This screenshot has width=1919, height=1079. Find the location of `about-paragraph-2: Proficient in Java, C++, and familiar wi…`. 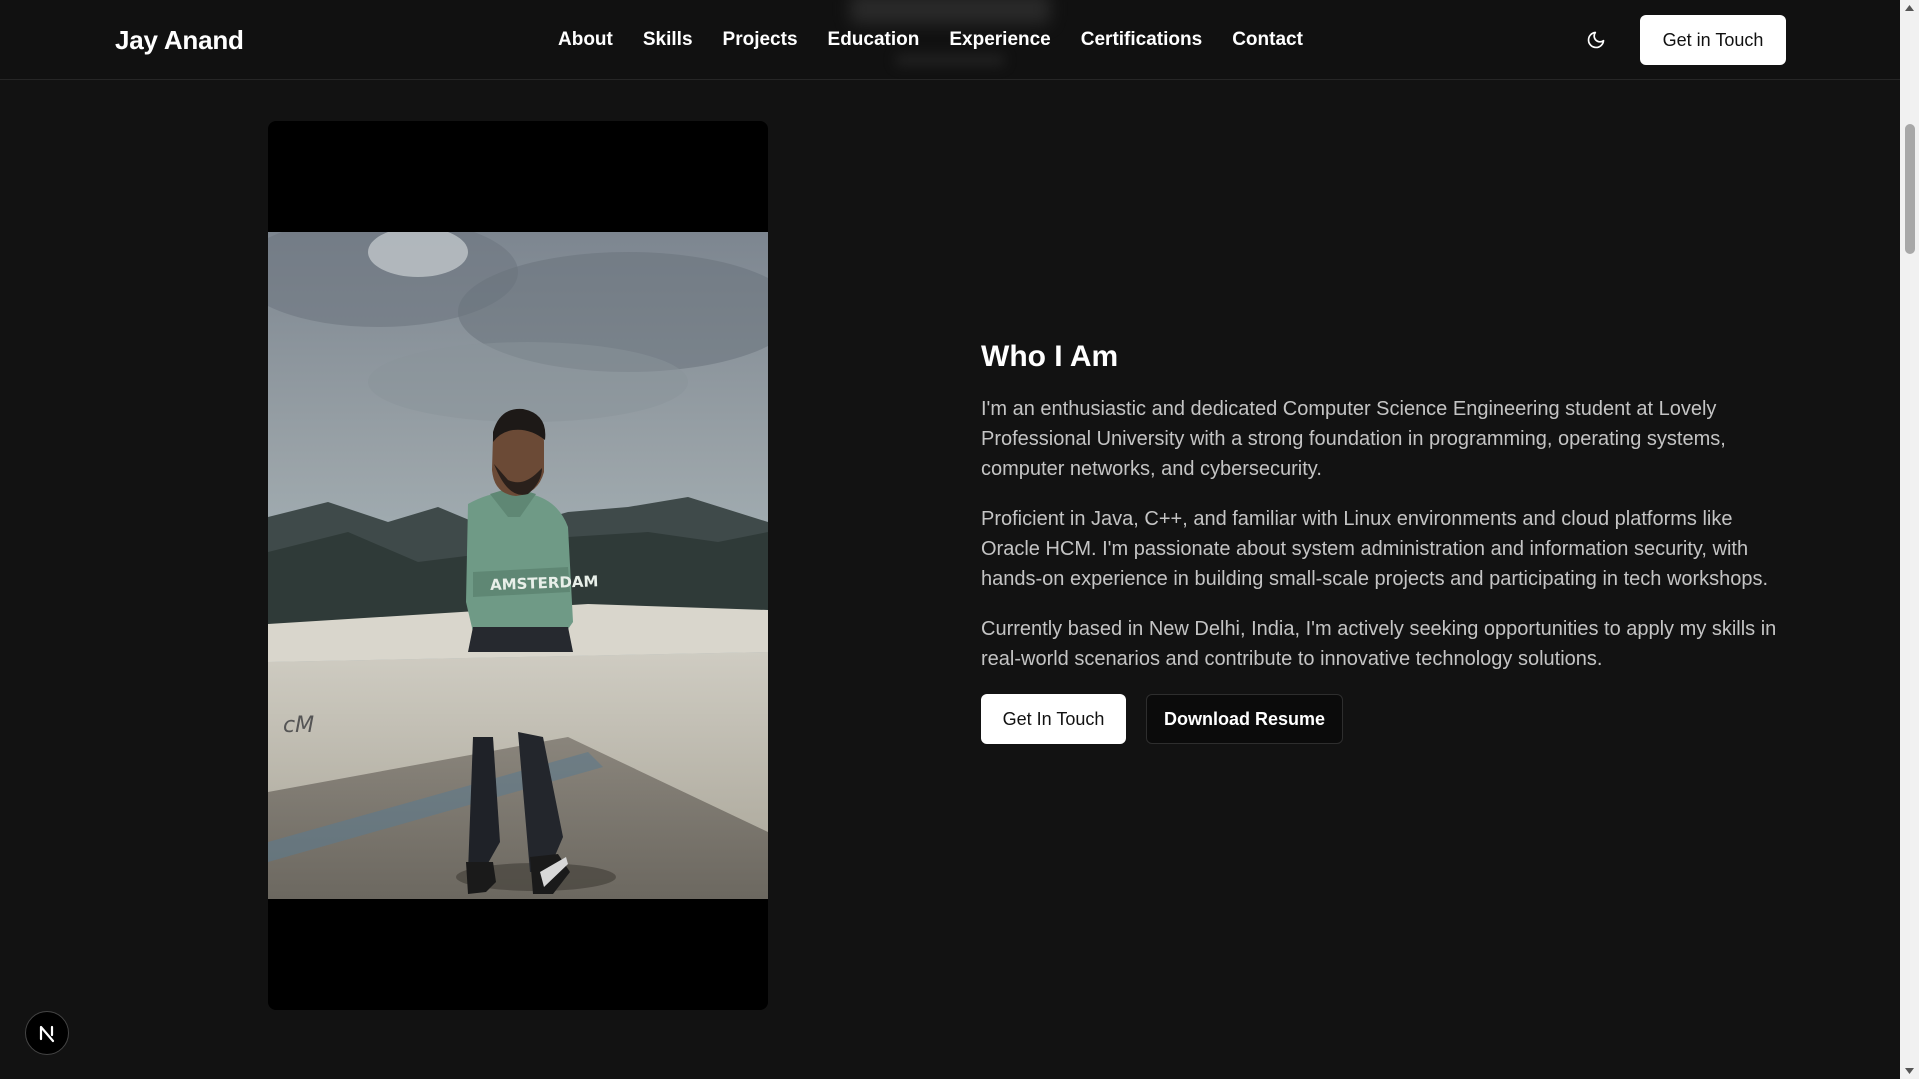

about-paragraph-2: Proficient in Java, C++, and familiar wi… is located at coordinates (1375, 549).